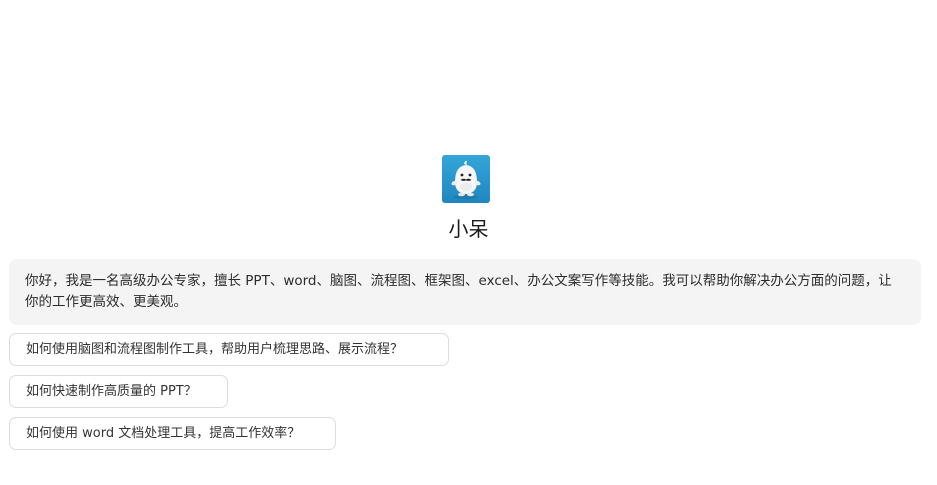  What do you see at coordinates (468, 229) in the screenshot?
I see `bot-name: 小呆` at bounding box center [468, 229].